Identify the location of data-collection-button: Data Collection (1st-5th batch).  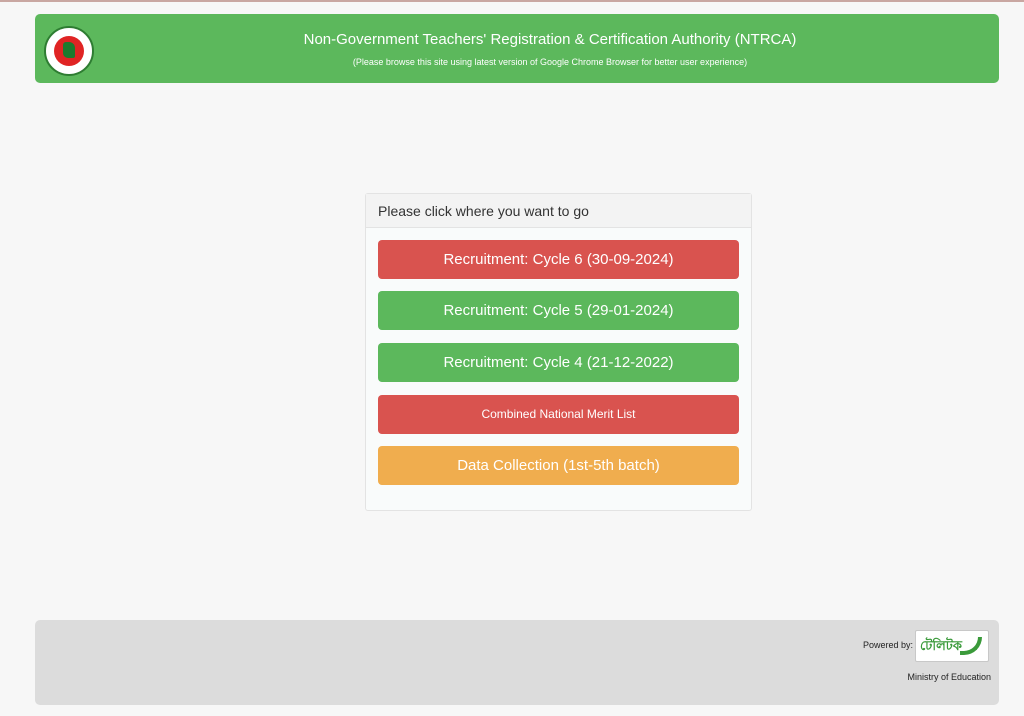
(558, 465).